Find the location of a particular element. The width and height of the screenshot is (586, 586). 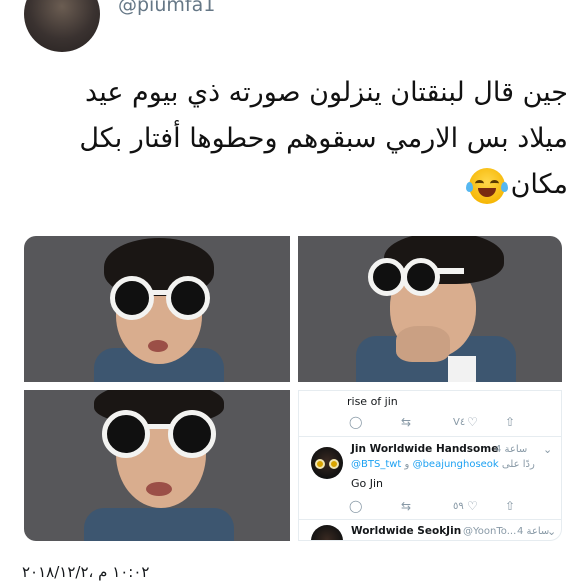

tweet-line-2: ميلاد بس الارمي سبقوهم وحطوها أفتار بكل is located at coordinates (323, 138).